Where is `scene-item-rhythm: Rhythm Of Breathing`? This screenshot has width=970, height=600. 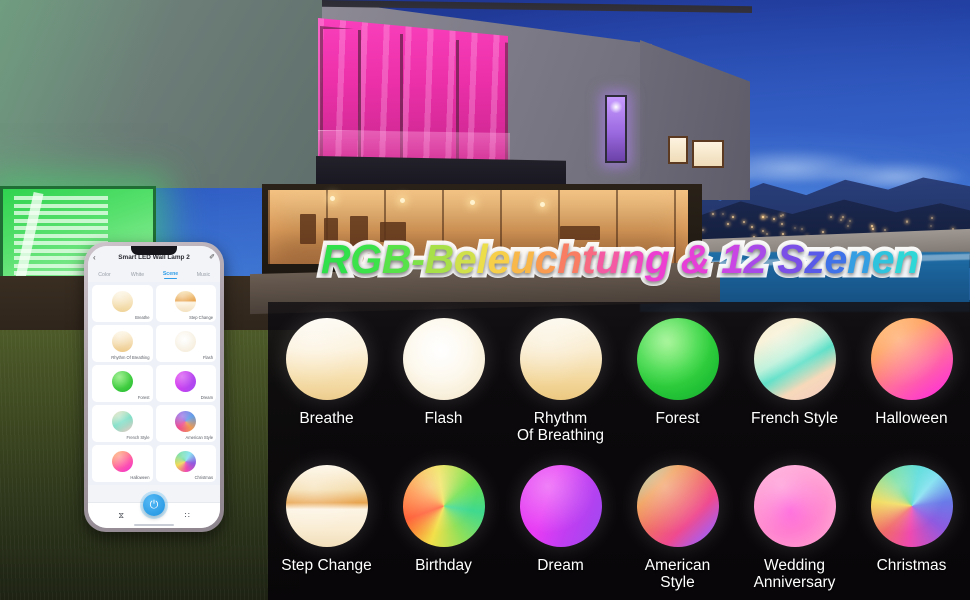
scene-item-rhythm: Rhythm Of Breathing is located at coordinates (560, 375).